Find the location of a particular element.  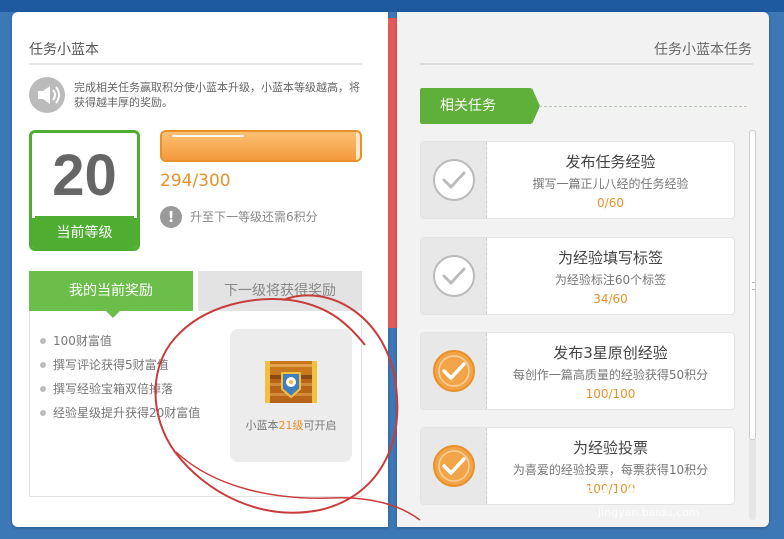

level-number: 20 is located at coordinates (84, 175).